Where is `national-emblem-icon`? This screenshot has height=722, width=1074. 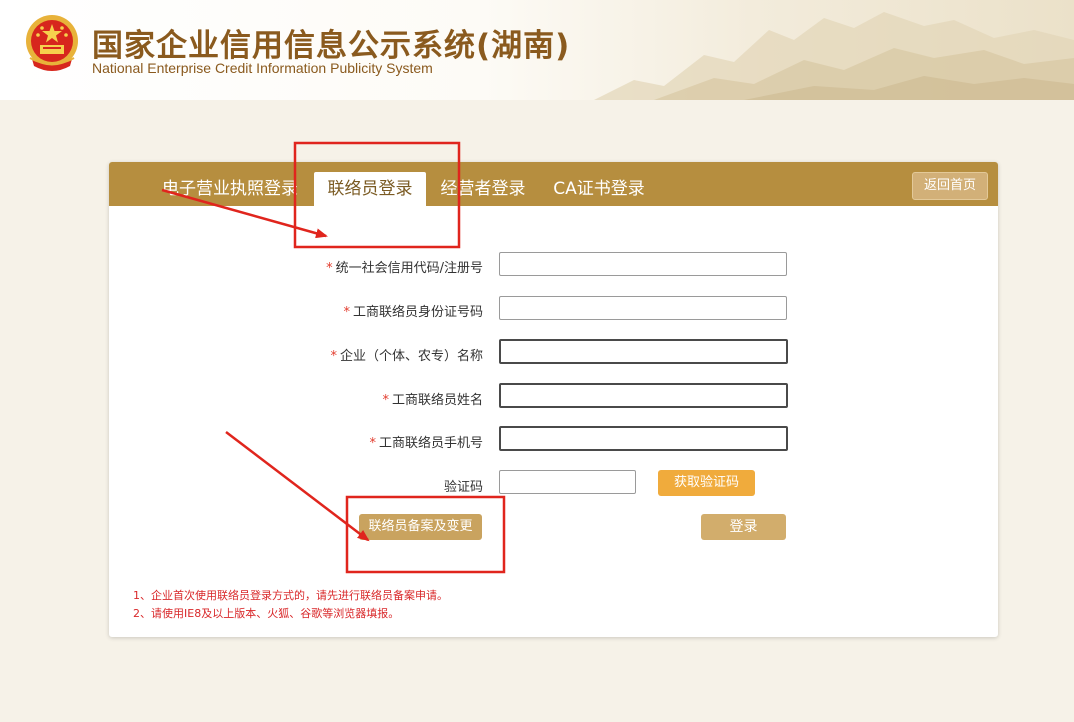 national-emblem-icon is located at coordinates (52, 43).